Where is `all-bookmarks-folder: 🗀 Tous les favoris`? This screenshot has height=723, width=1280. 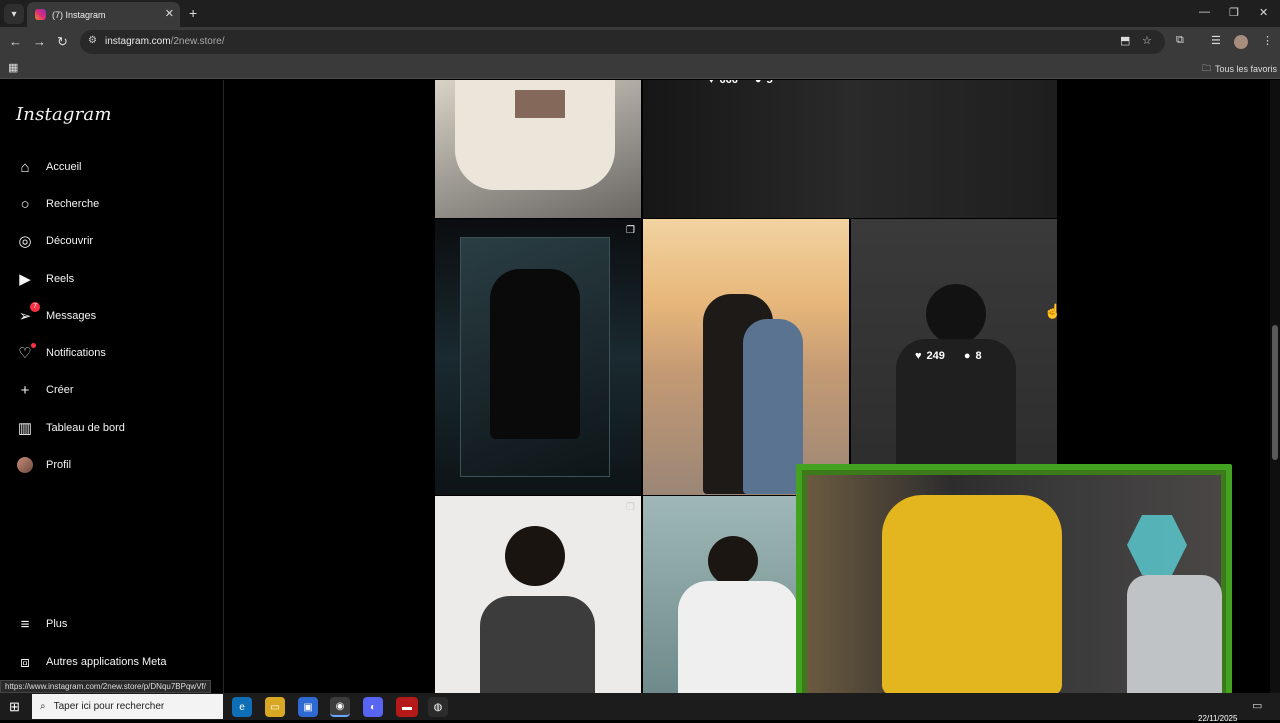 all-bookmarks-folder: 🗀 Tous les favoris is located at coordinates (1239, 69).